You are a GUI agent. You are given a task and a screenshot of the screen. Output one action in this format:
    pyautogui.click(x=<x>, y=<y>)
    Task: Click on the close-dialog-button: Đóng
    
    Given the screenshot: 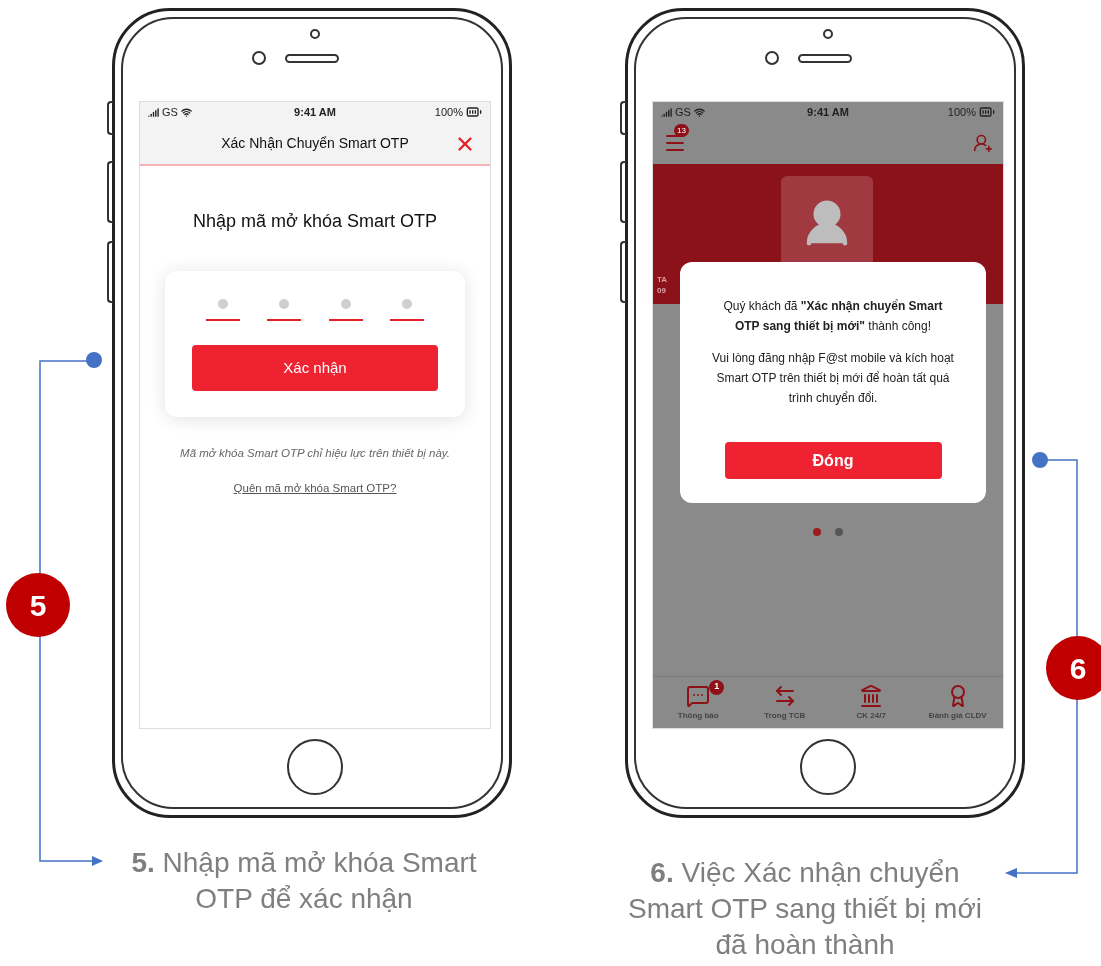 What is the action you would take?
    pyautogui.click(x=833, y=460)
    